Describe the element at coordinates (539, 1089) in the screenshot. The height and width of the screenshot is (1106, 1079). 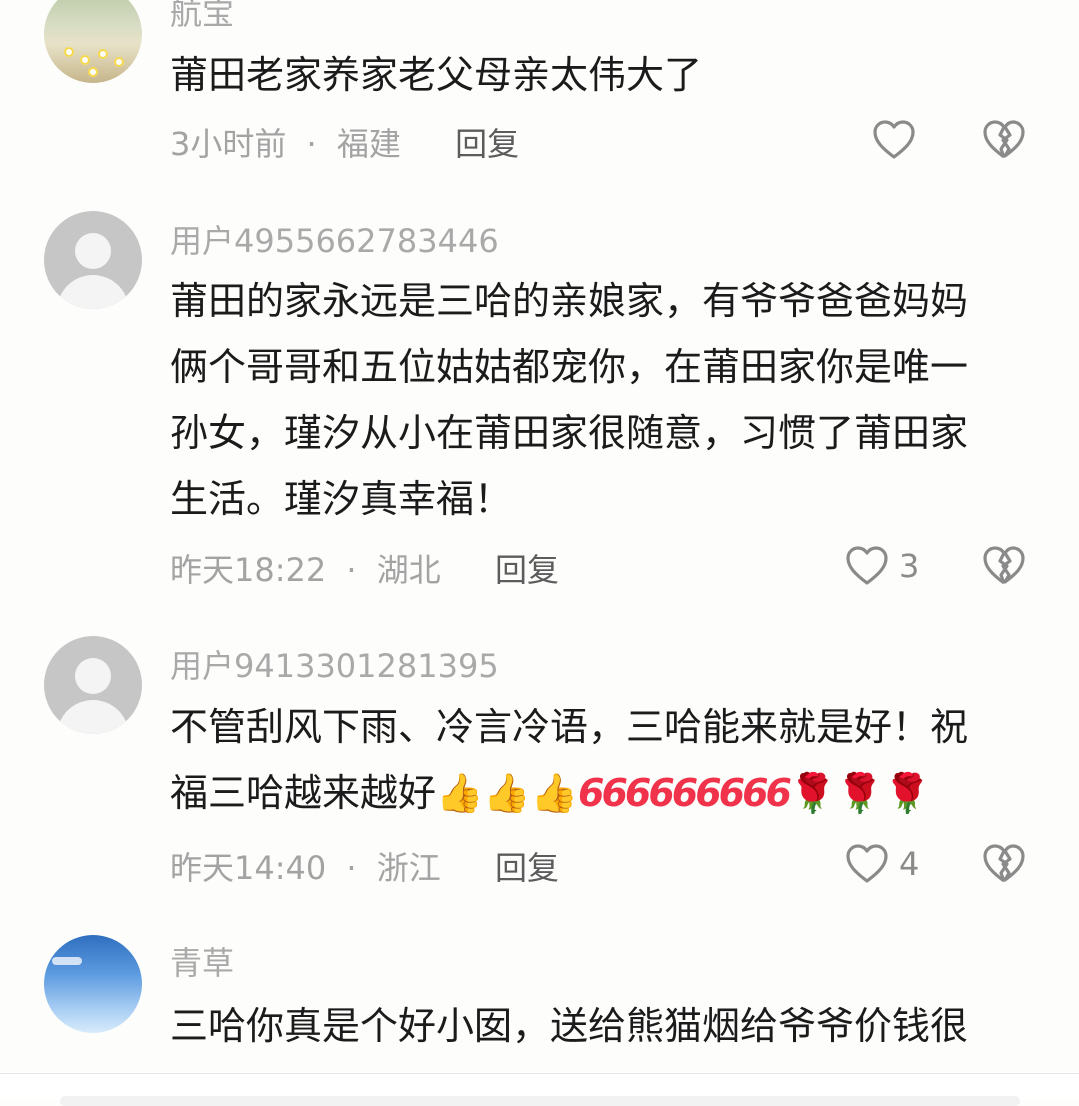
I see `bottom-input-bar` at that location.